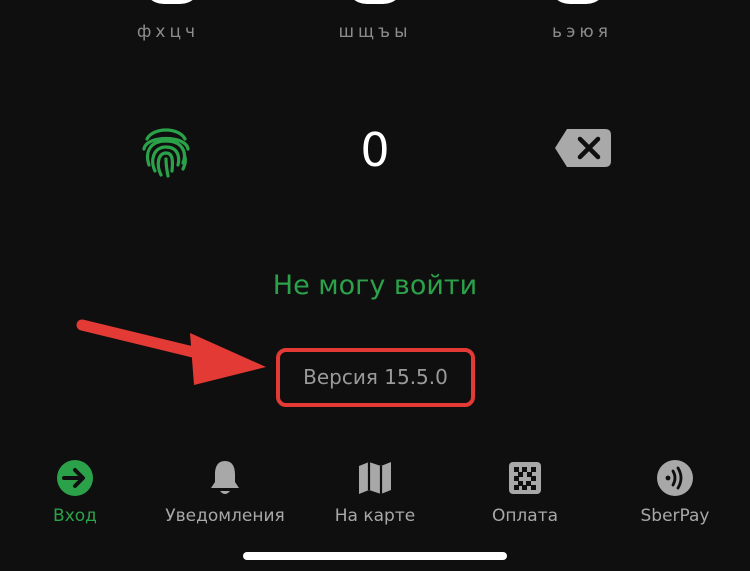 This screenshot has height=571, width=750. I want to click on tab-map: На карте, so click(375, 497).